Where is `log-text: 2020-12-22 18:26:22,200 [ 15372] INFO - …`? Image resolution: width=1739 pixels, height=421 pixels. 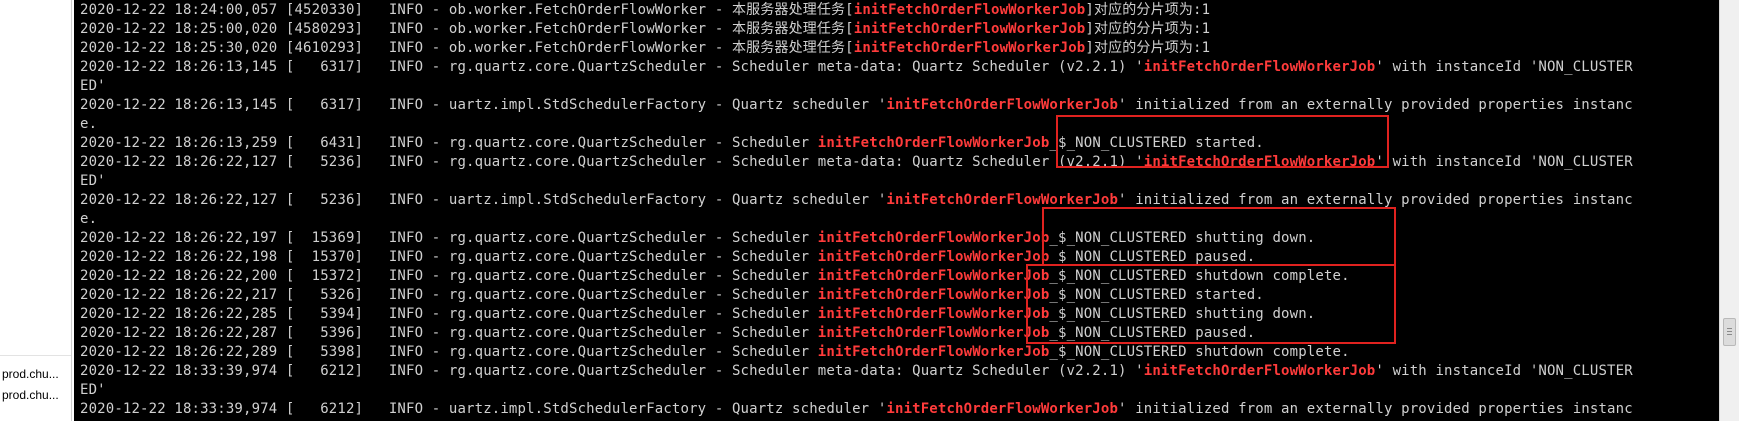 log-text: 2020-12-22 18:26:22,200 [ 15372] INFO - … is located at coordinates (449, 276).